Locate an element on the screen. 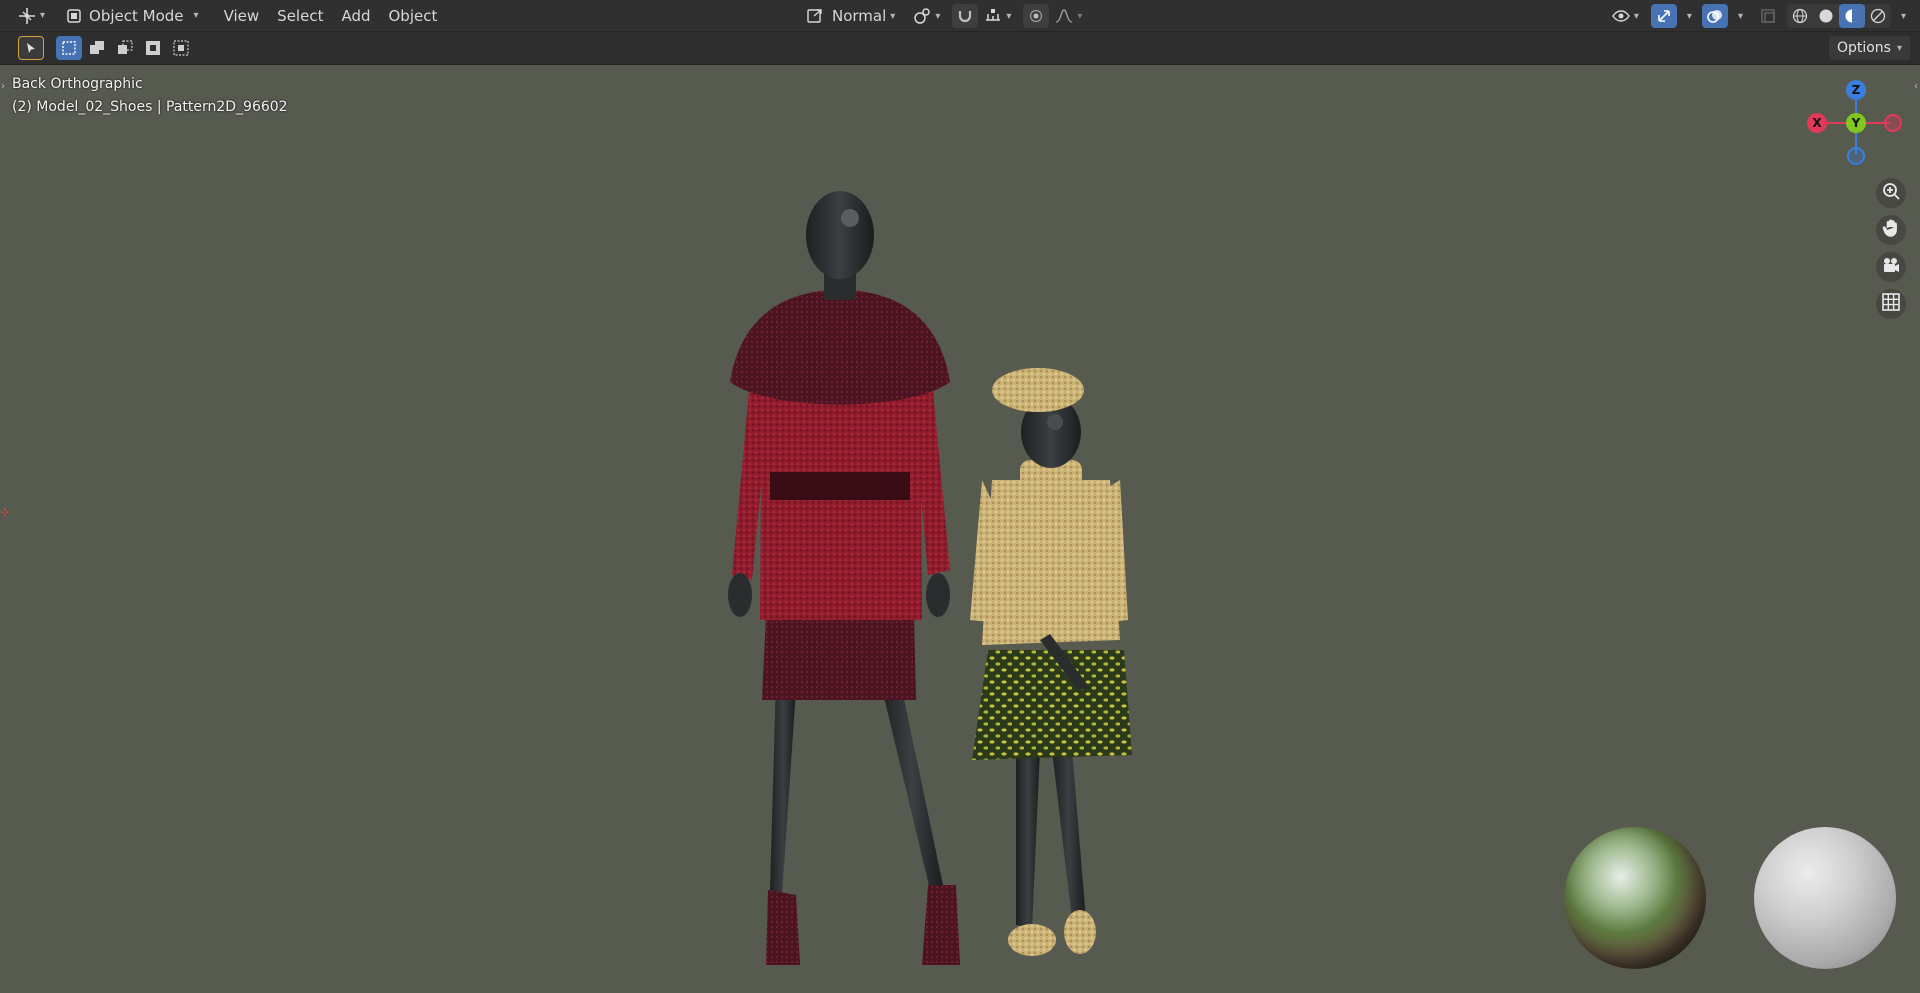  mode-dropdown: Object Mode ▾ is located at coordinates (132, 16).